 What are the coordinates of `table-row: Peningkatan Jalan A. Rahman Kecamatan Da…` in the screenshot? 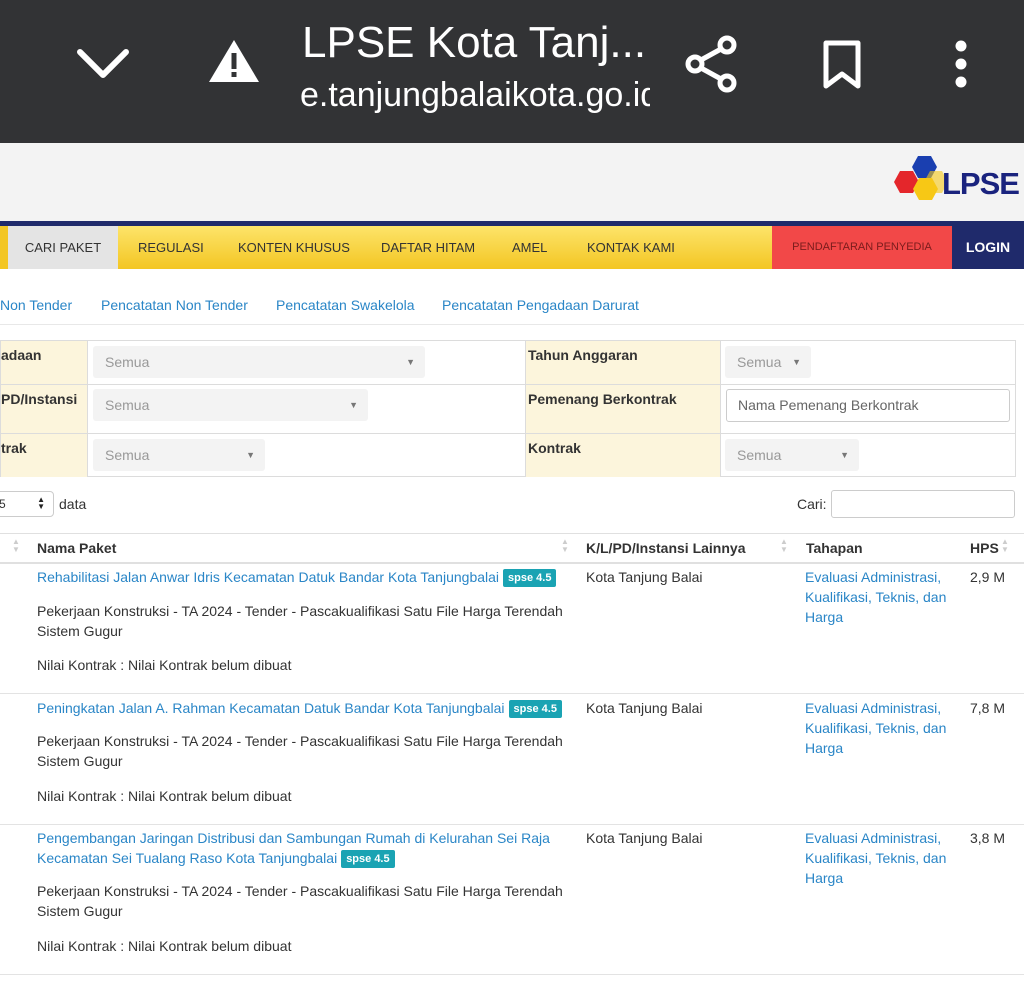 It's located at (512, 759).